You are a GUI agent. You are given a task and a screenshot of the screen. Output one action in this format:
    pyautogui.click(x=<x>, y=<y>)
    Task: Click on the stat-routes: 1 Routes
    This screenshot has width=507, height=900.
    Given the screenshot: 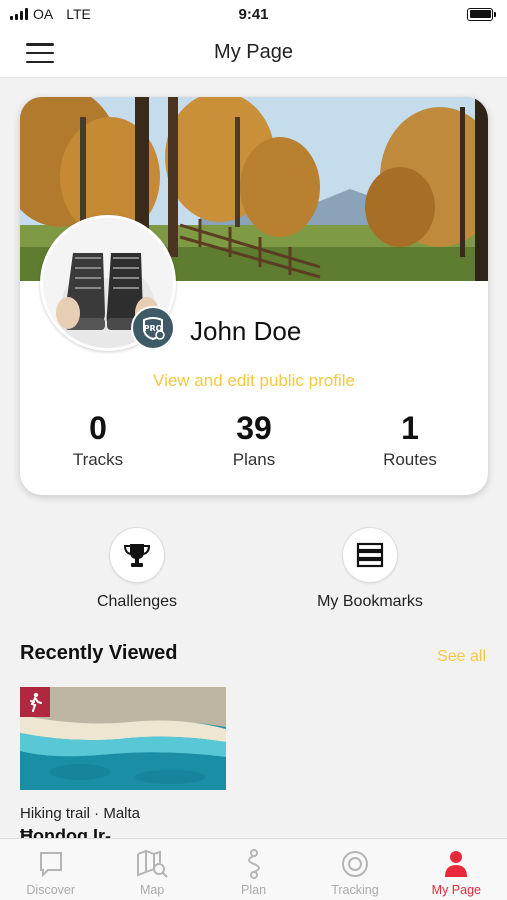 What is the action you would take?
    pyautogui.click(x=410, y=440)
    